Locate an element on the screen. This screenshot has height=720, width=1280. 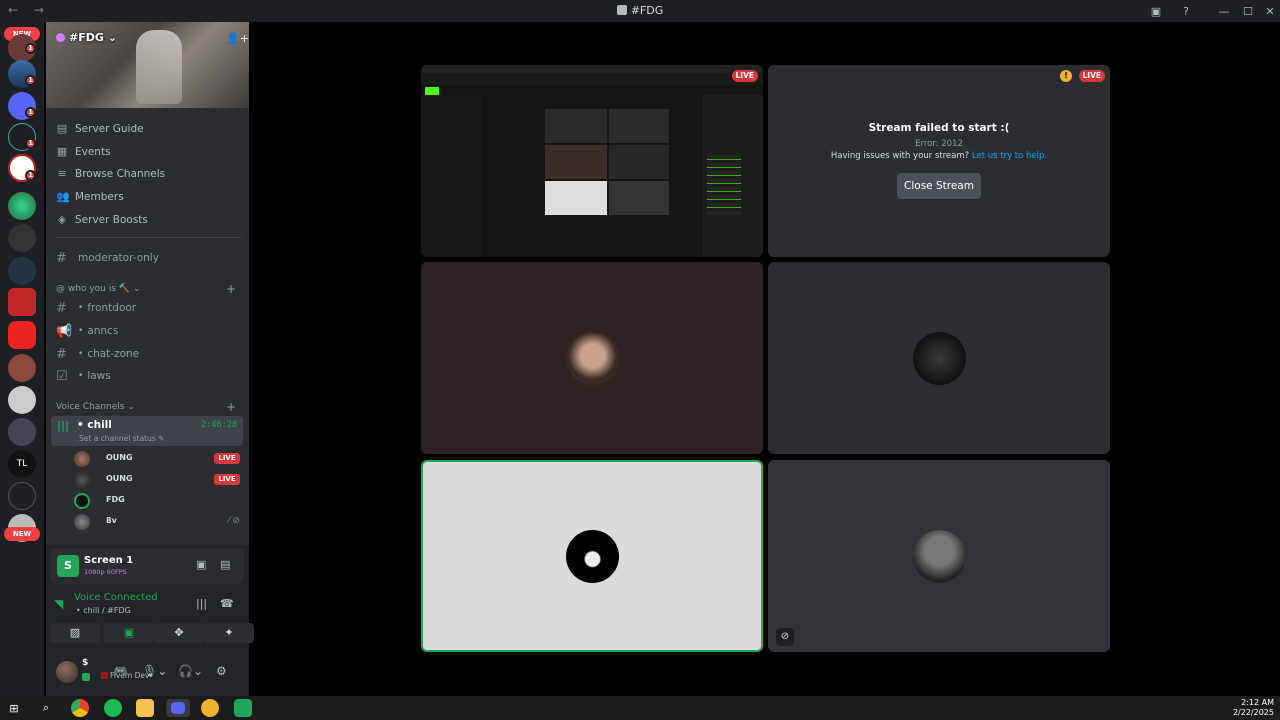
screen-share-icon: S is located at coordinates (68, 566).